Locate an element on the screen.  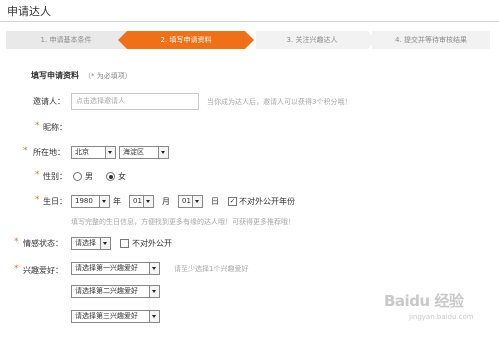
step-4-label: 4. 提交并等待审核结果 is located at coordinates (431, 40).